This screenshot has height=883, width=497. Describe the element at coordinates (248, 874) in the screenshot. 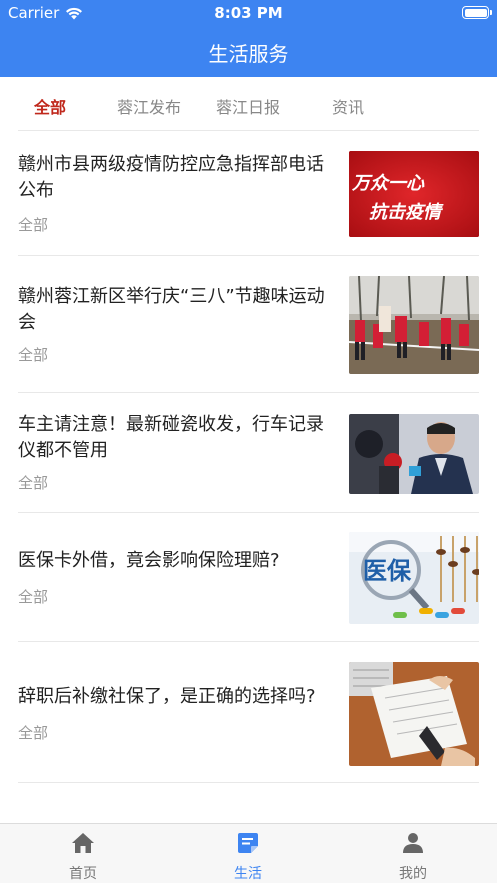

I see `tabbar-life-label: 生活` at that location.